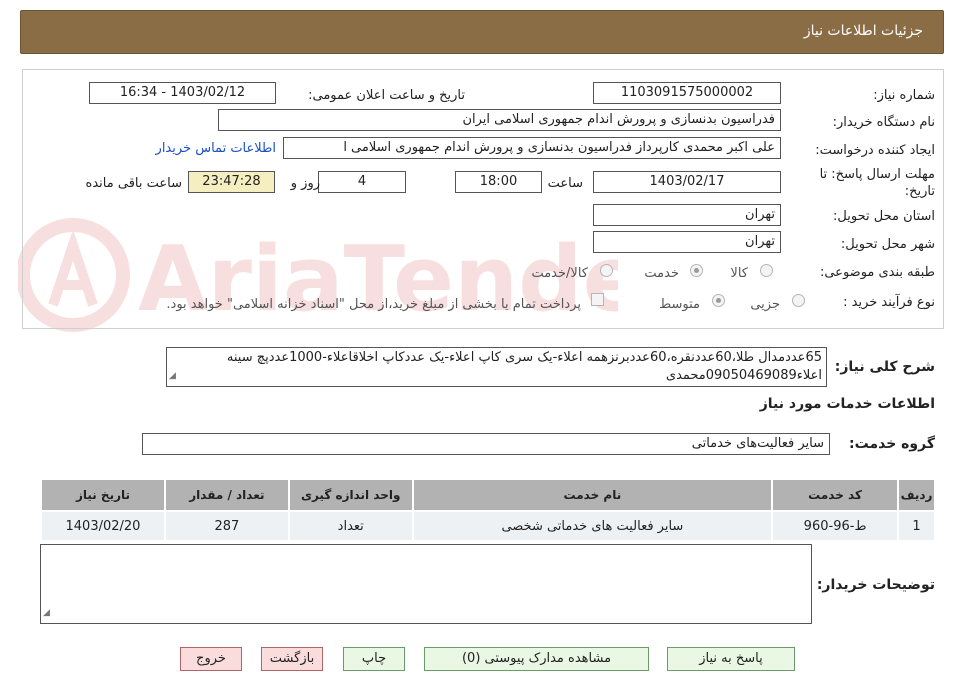 The height and width of the screenshot is (691, 953). Describe the element at coordinates (103, 495) in the screenshot. I see `column-header-need-date: تاریخ نیاز` at that location.